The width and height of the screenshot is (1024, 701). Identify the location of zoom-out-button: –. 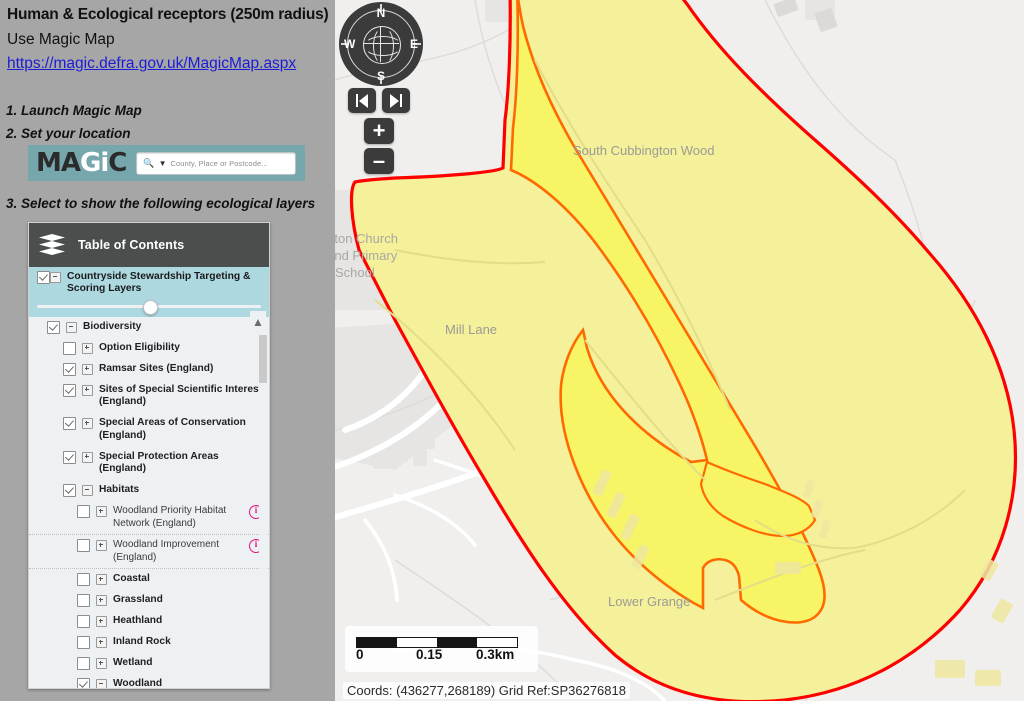
(379, 161).